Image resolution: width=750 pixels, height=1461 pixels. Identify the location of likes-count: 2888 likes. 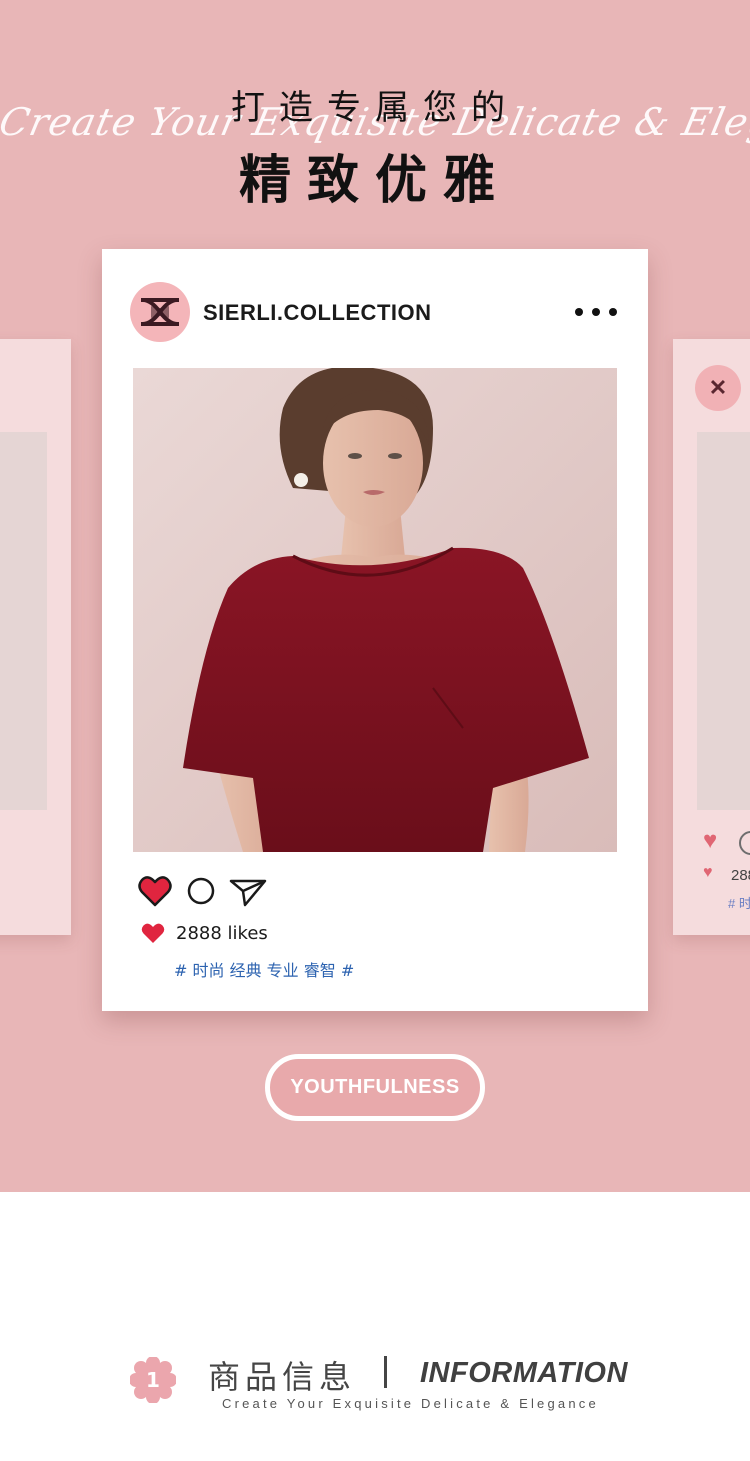
(222, 933).